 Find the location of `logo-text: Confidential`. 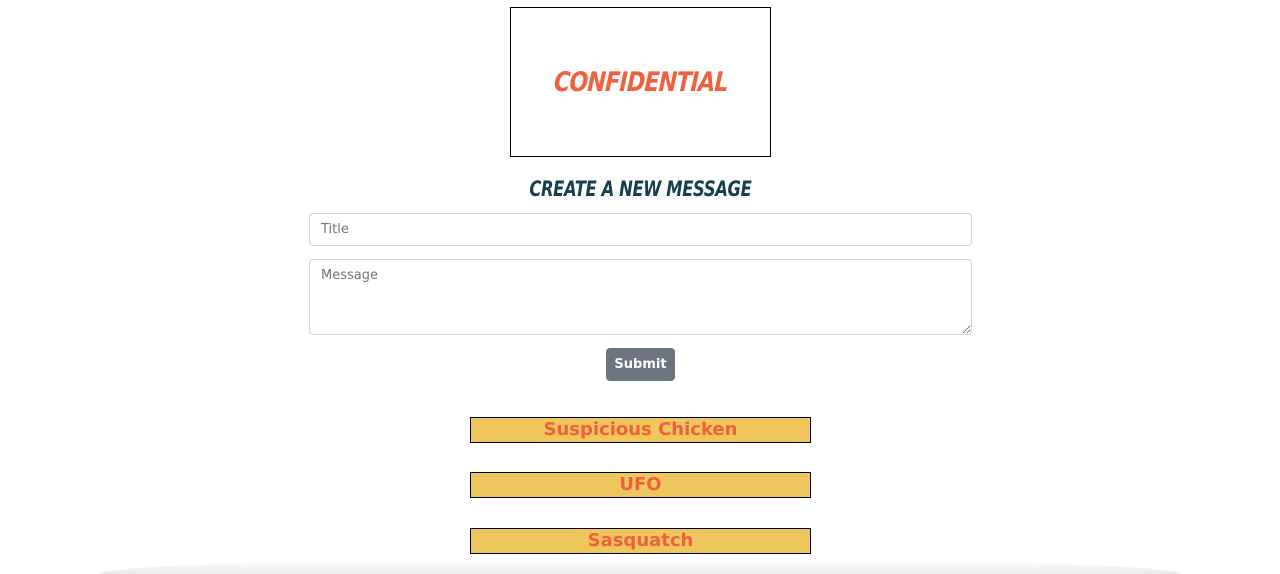

logo-text: Confidential is located at coordinates (640, 82).